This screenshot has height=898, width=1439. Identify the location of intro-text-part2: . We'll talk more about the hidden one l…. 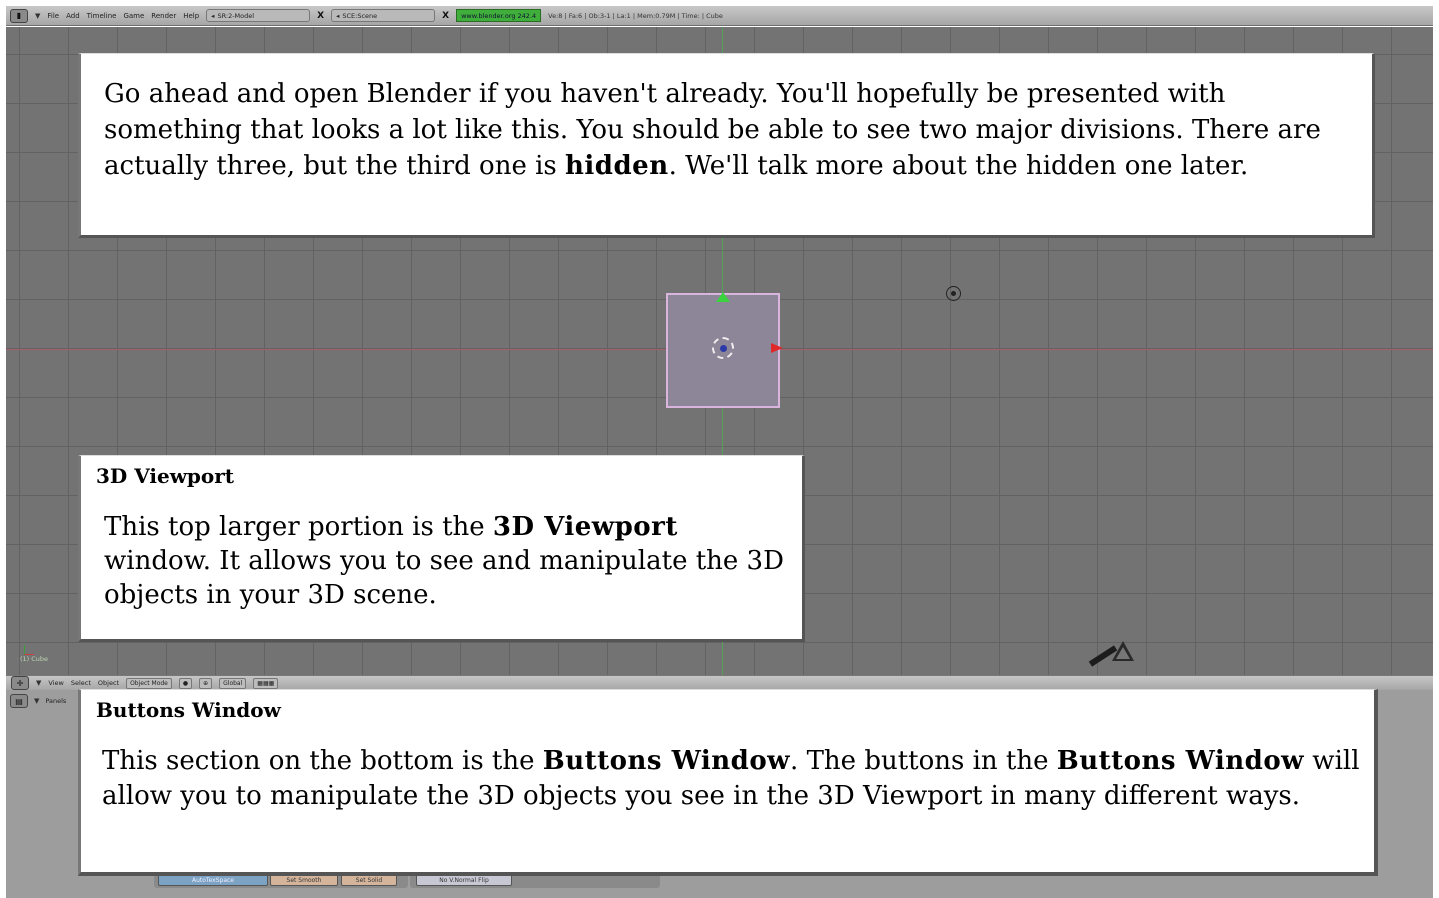
(958, 166).